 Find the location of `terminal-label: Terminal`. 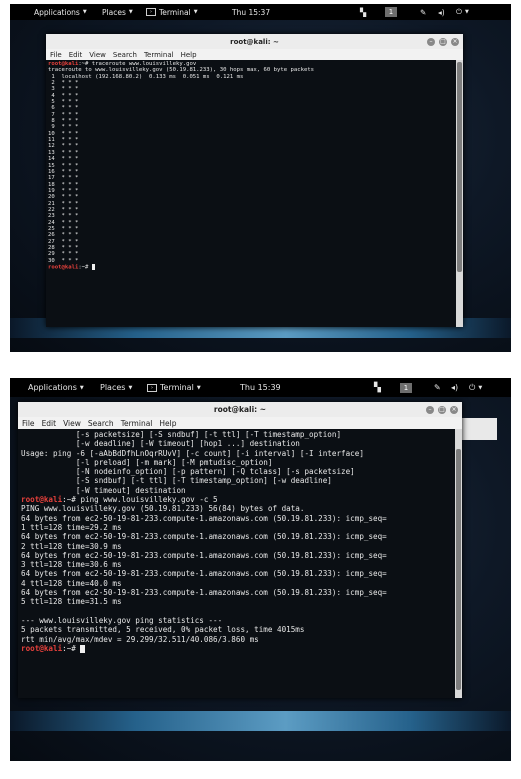

terminal-label: Terminal is located at coordinates (177, 387).